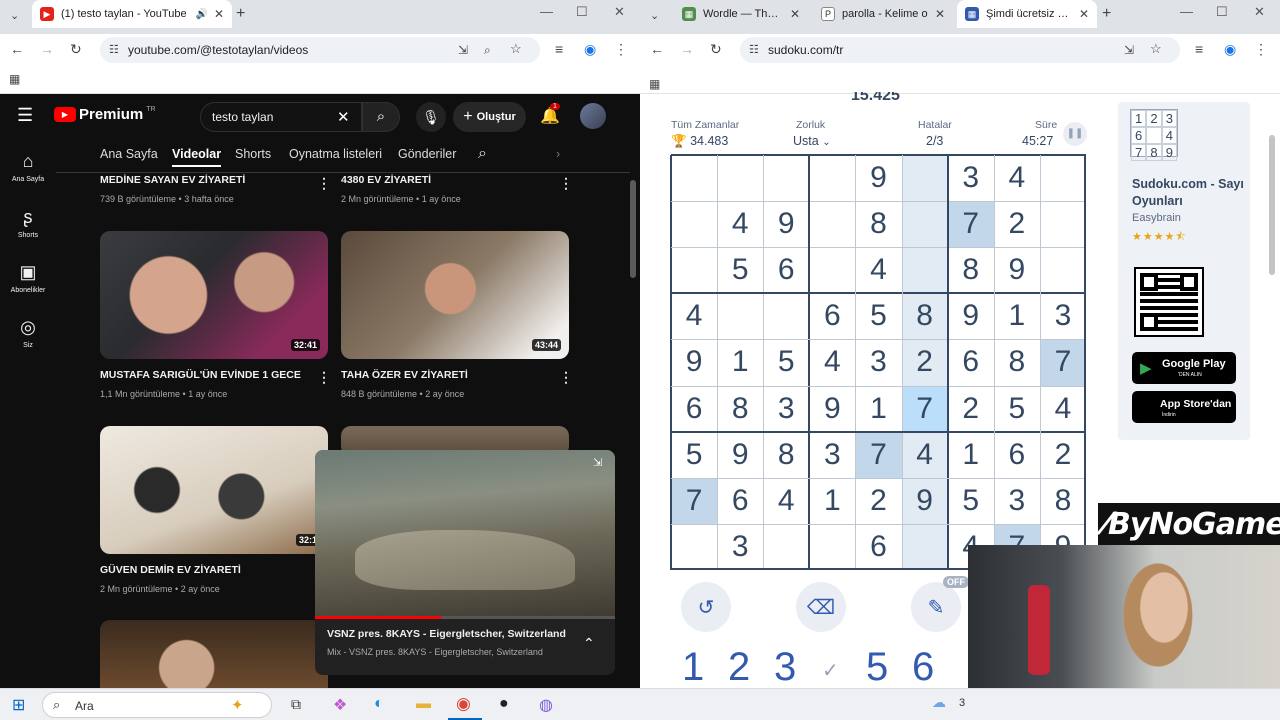  I want to click on reload-icon: ↻, so click(76, 49).